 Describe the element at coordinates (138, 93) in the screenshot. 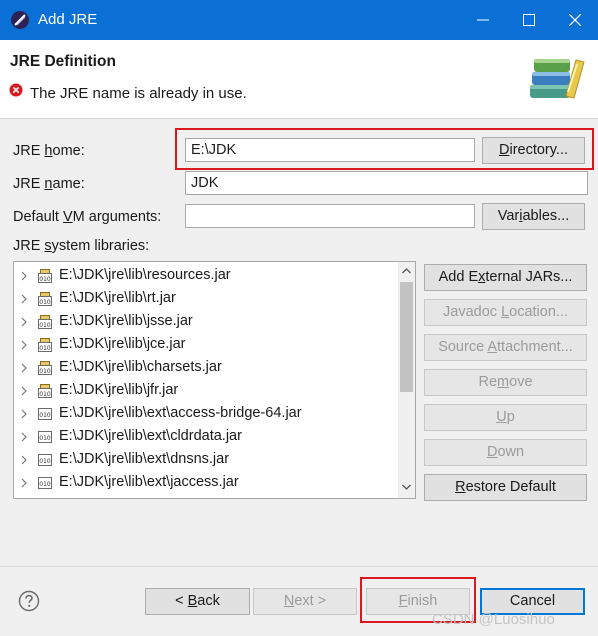

I see `error-message: The JRE name is already in use.` at that location.